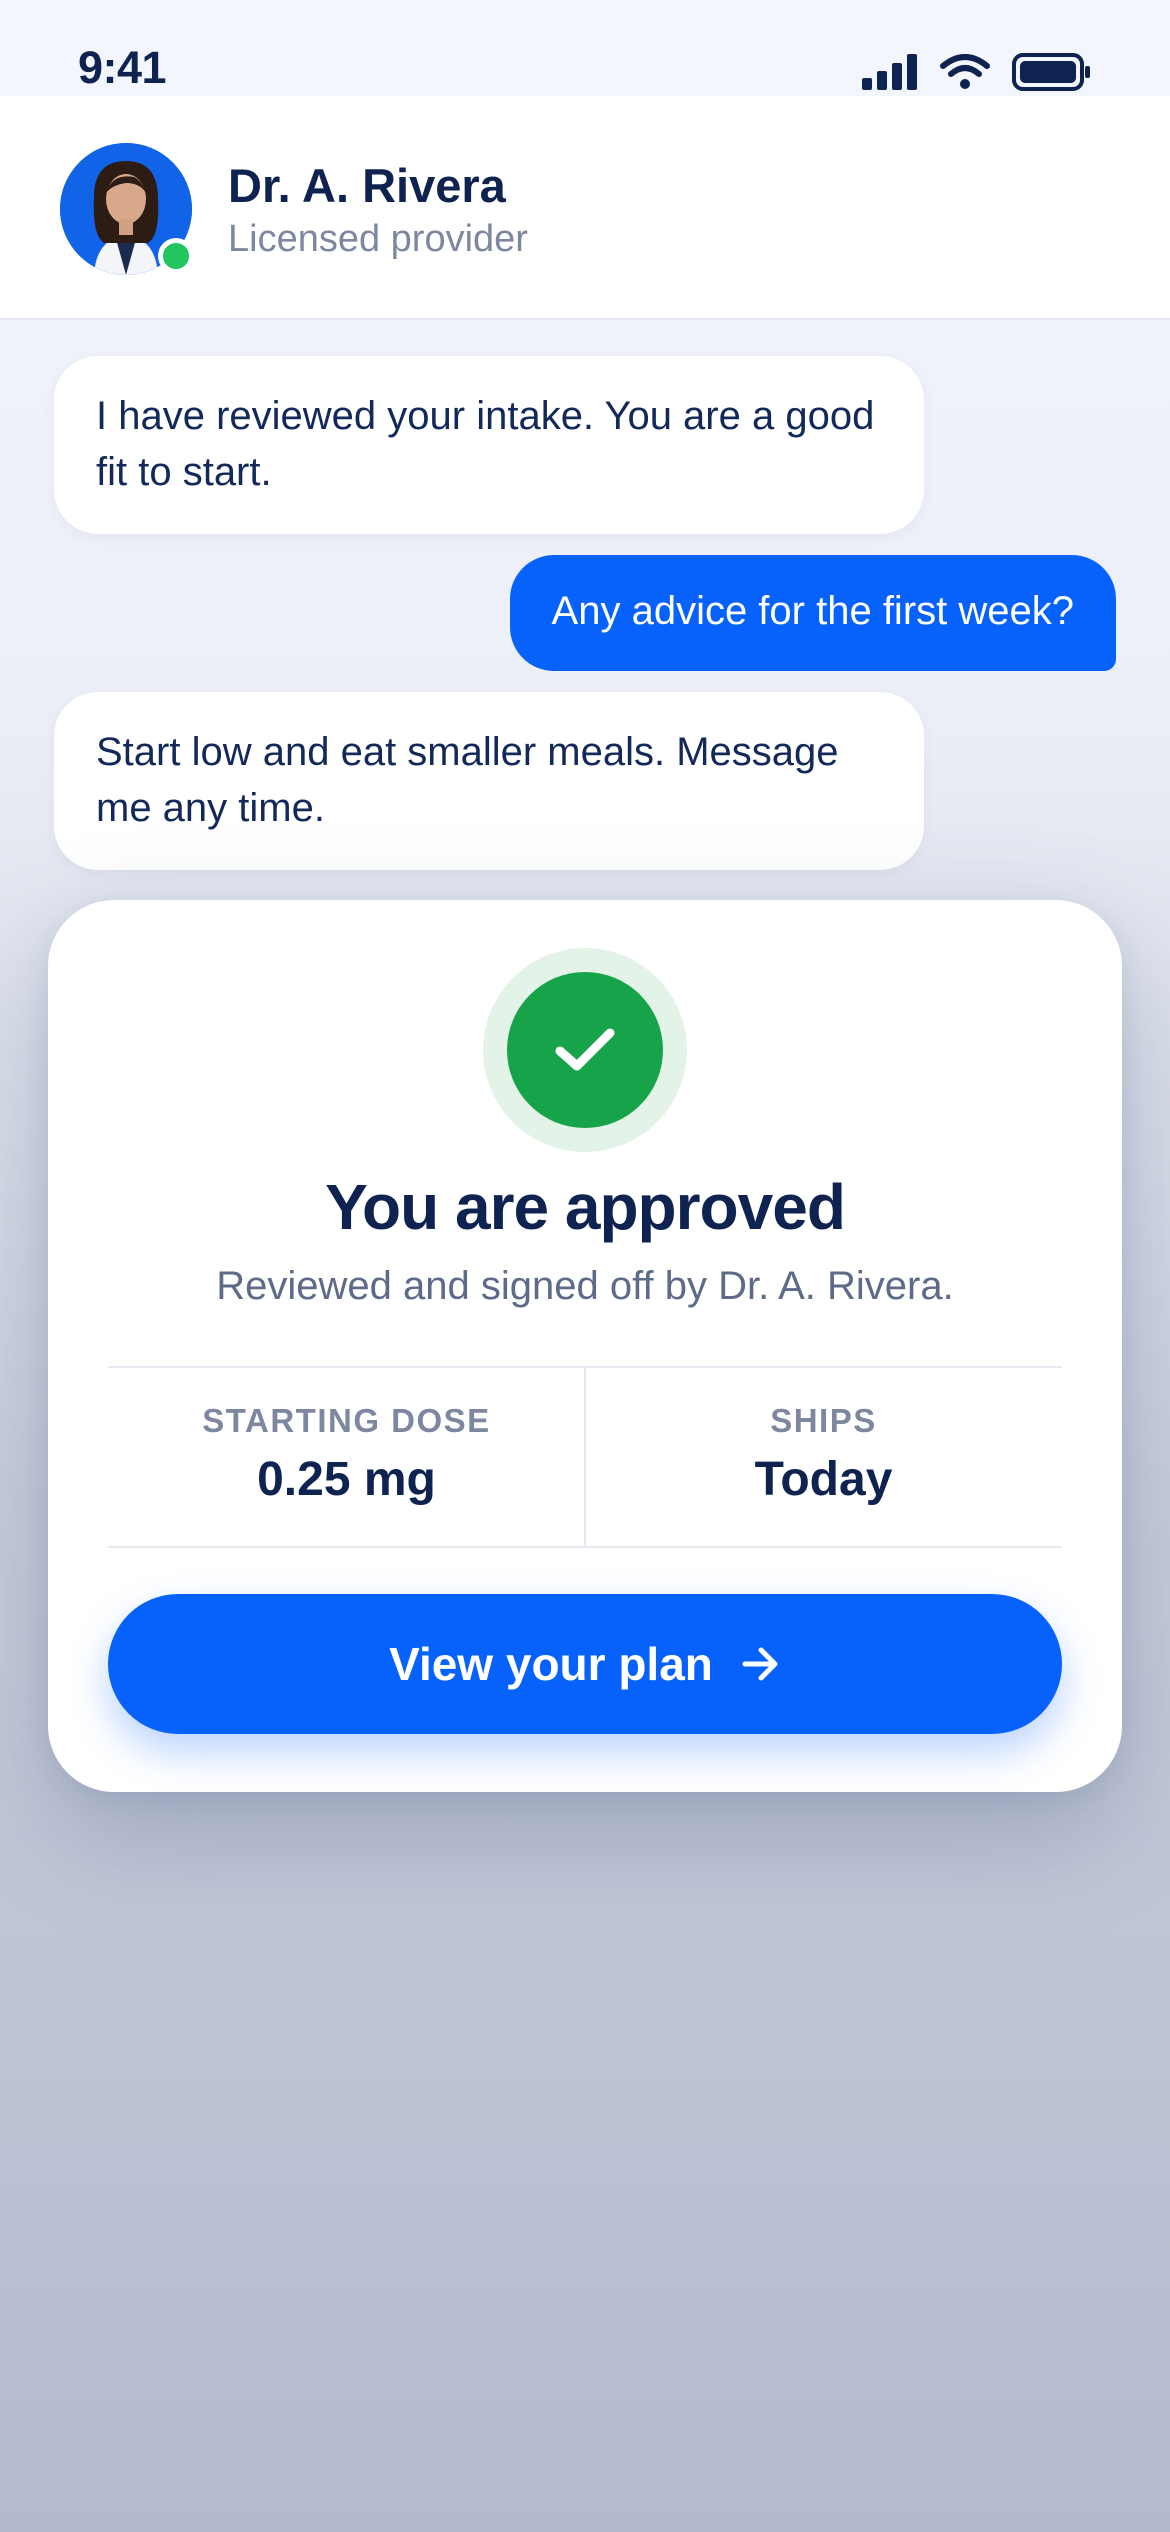 This screenshot has width=1170, height=2532. I want to click on battery-icon, so click(1051, 72).